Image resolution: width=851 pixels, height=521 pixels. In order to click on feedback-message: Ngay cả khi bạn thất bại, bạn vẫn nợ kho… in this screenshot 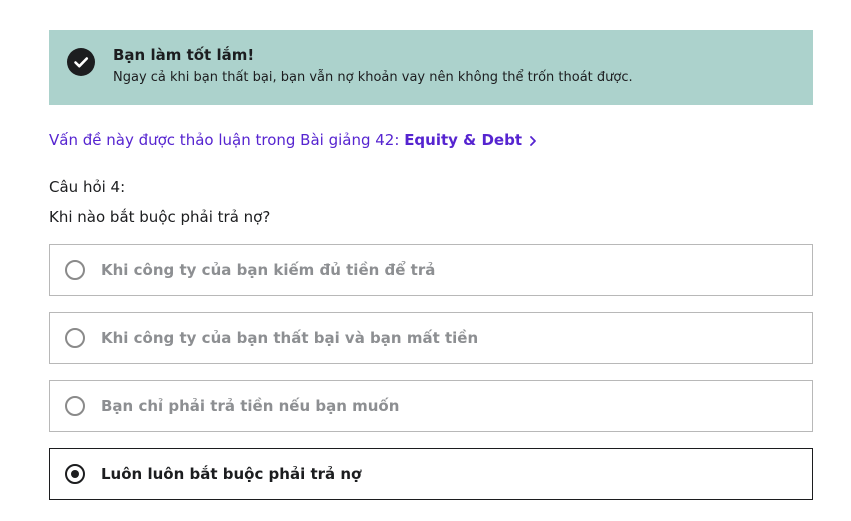, I will do `click(373, 77)`.